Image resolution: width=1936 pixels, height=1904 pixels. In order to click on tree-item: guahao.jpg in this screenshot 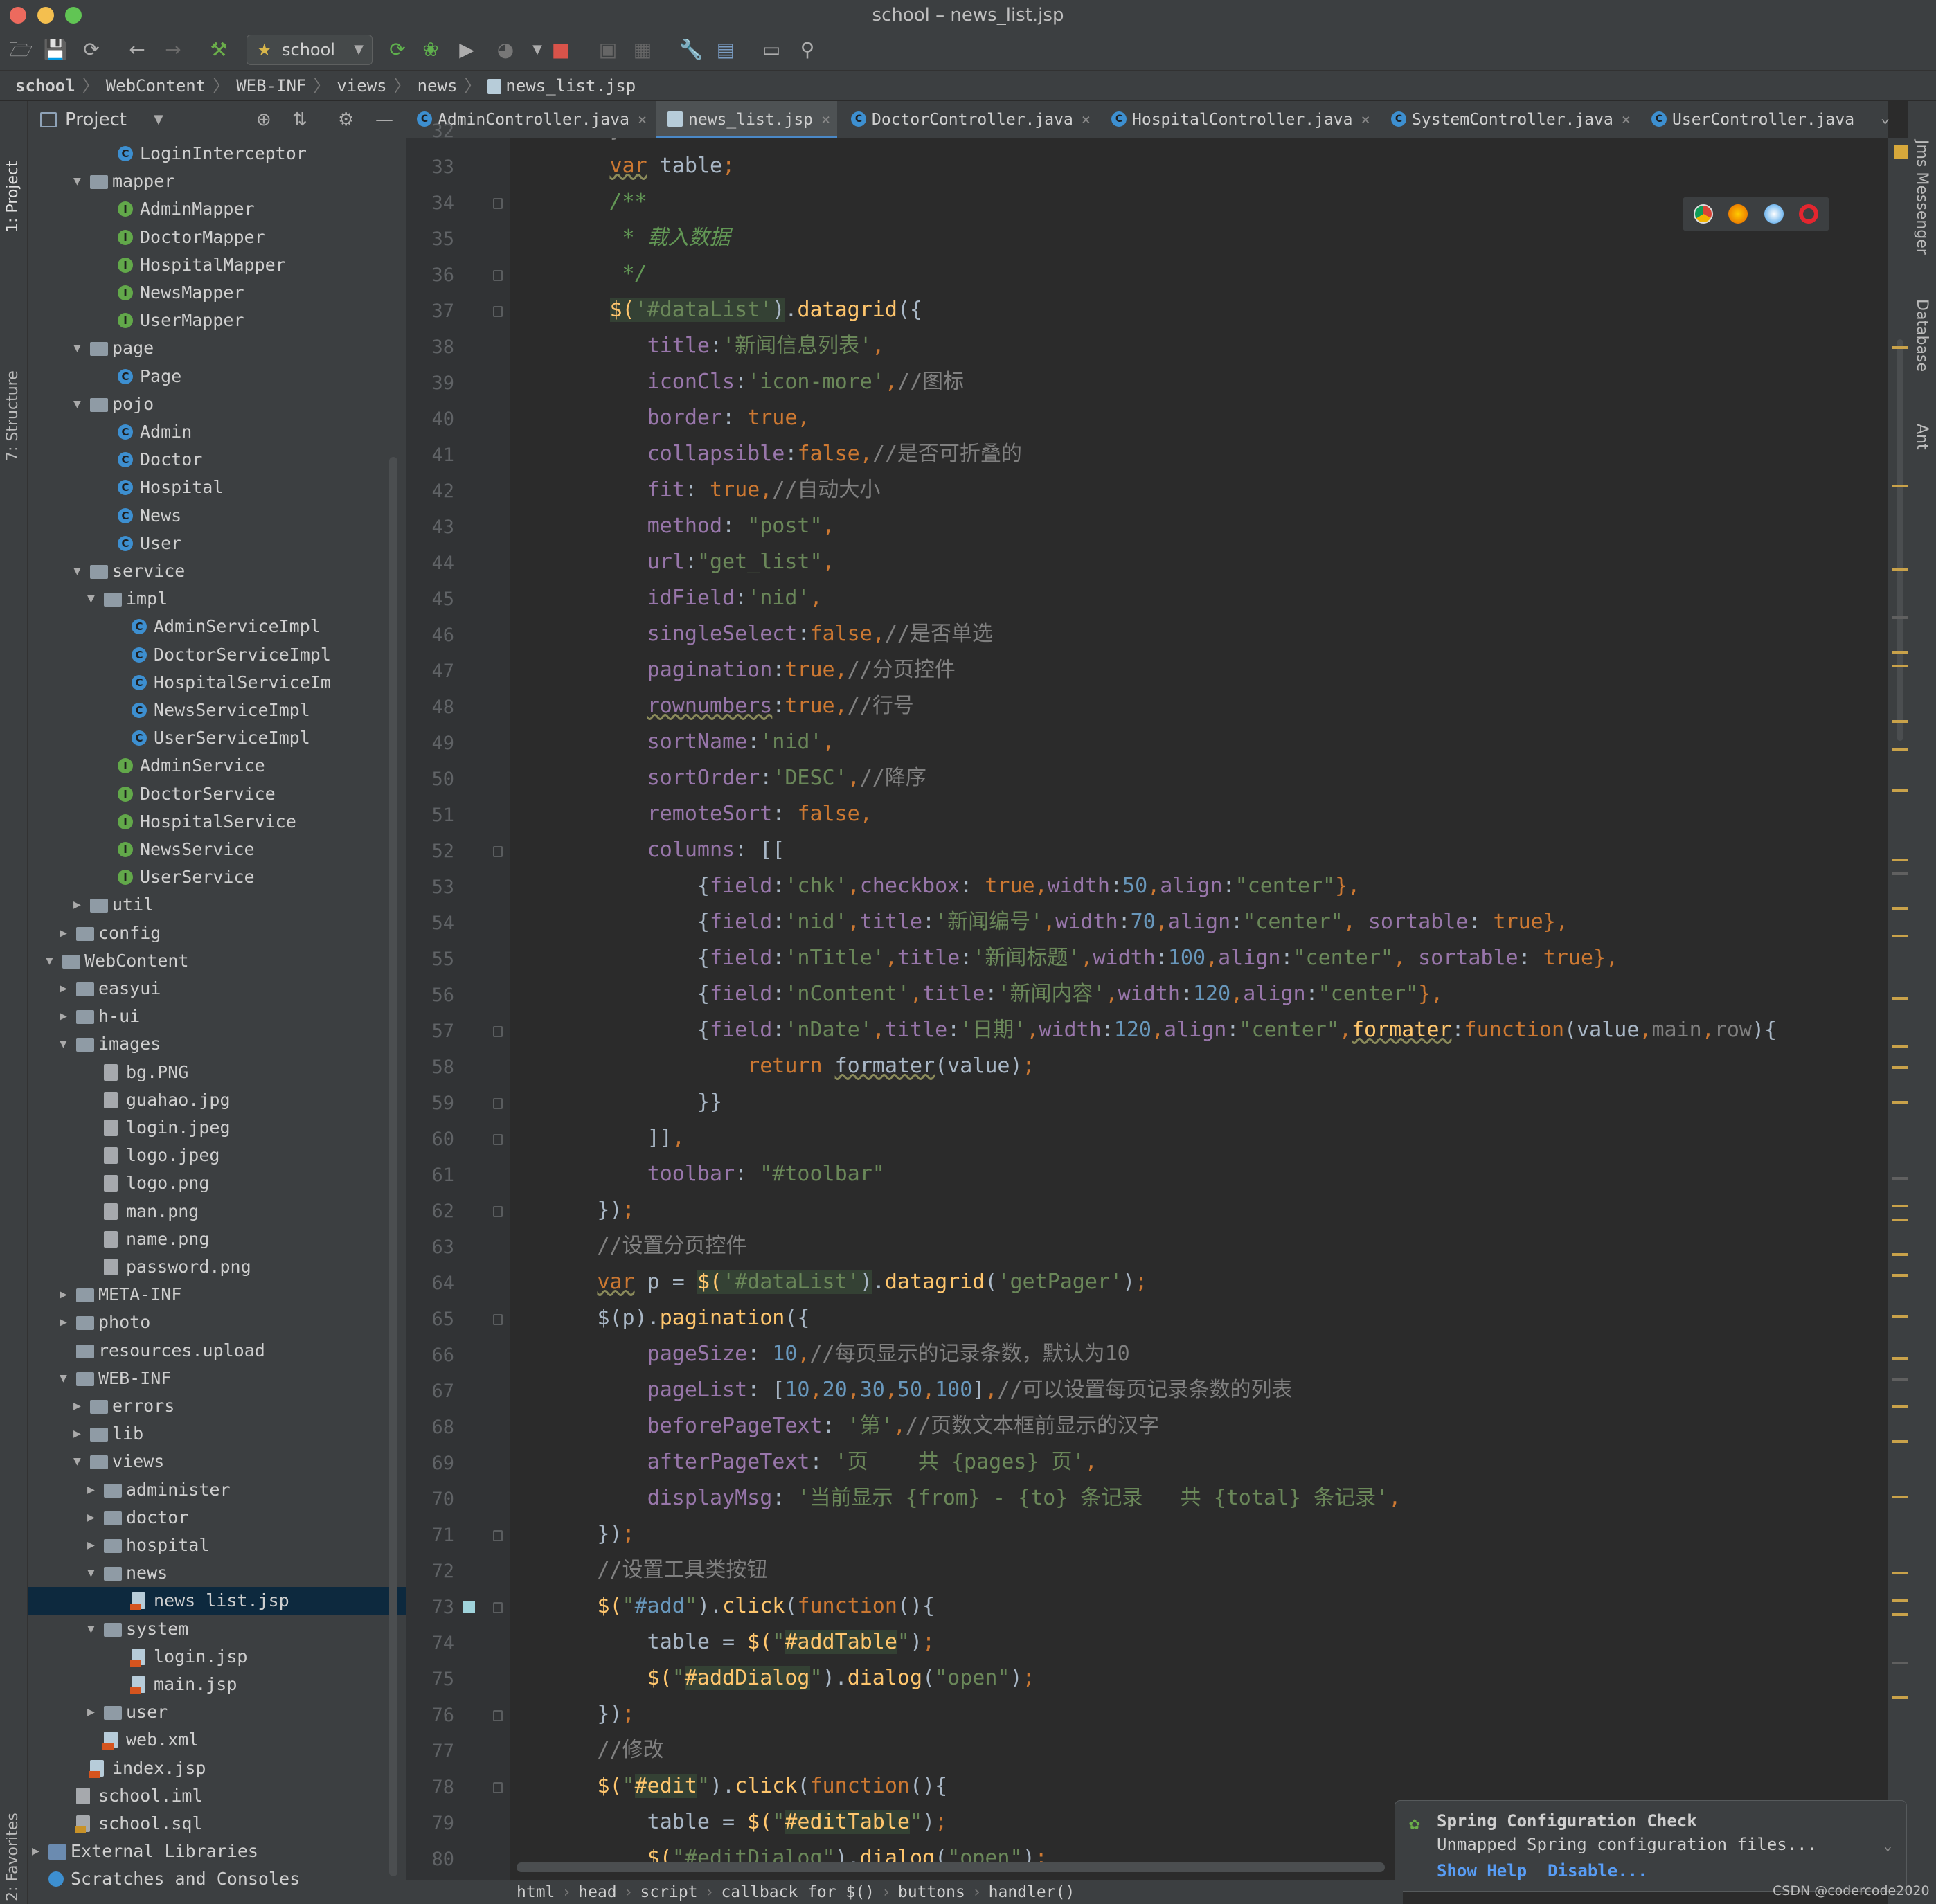, I will do `click(217, 1100)`.